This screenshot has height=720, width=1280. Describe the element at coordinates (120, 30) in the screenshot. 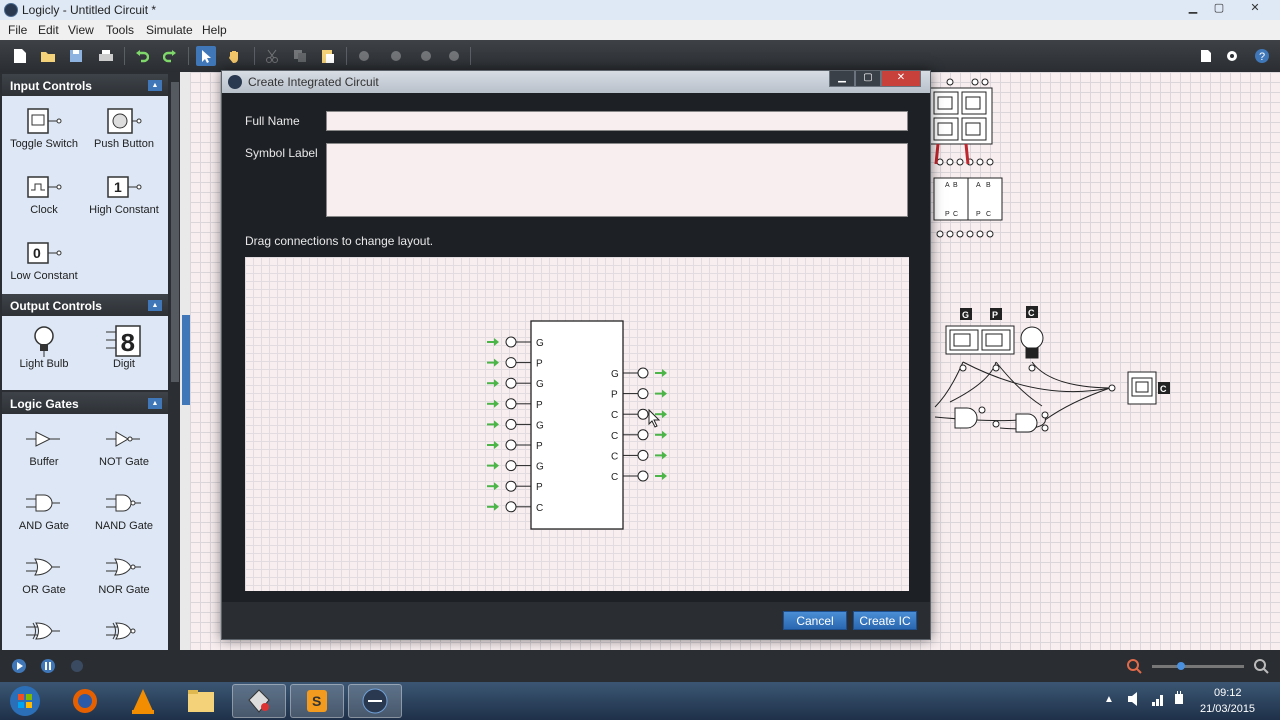

I see `menu-tools: Tools` at that location.